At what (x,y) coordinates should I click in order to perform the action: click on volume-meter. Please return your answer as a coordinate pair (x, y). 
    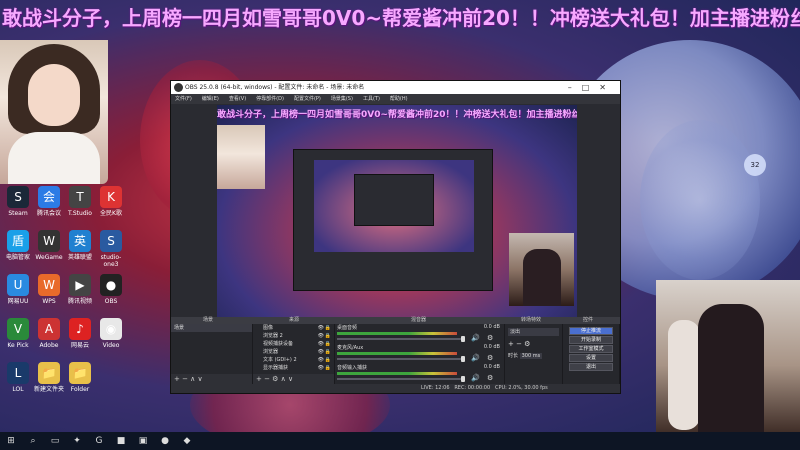
    Looking at the image, I should click on (397, 333).